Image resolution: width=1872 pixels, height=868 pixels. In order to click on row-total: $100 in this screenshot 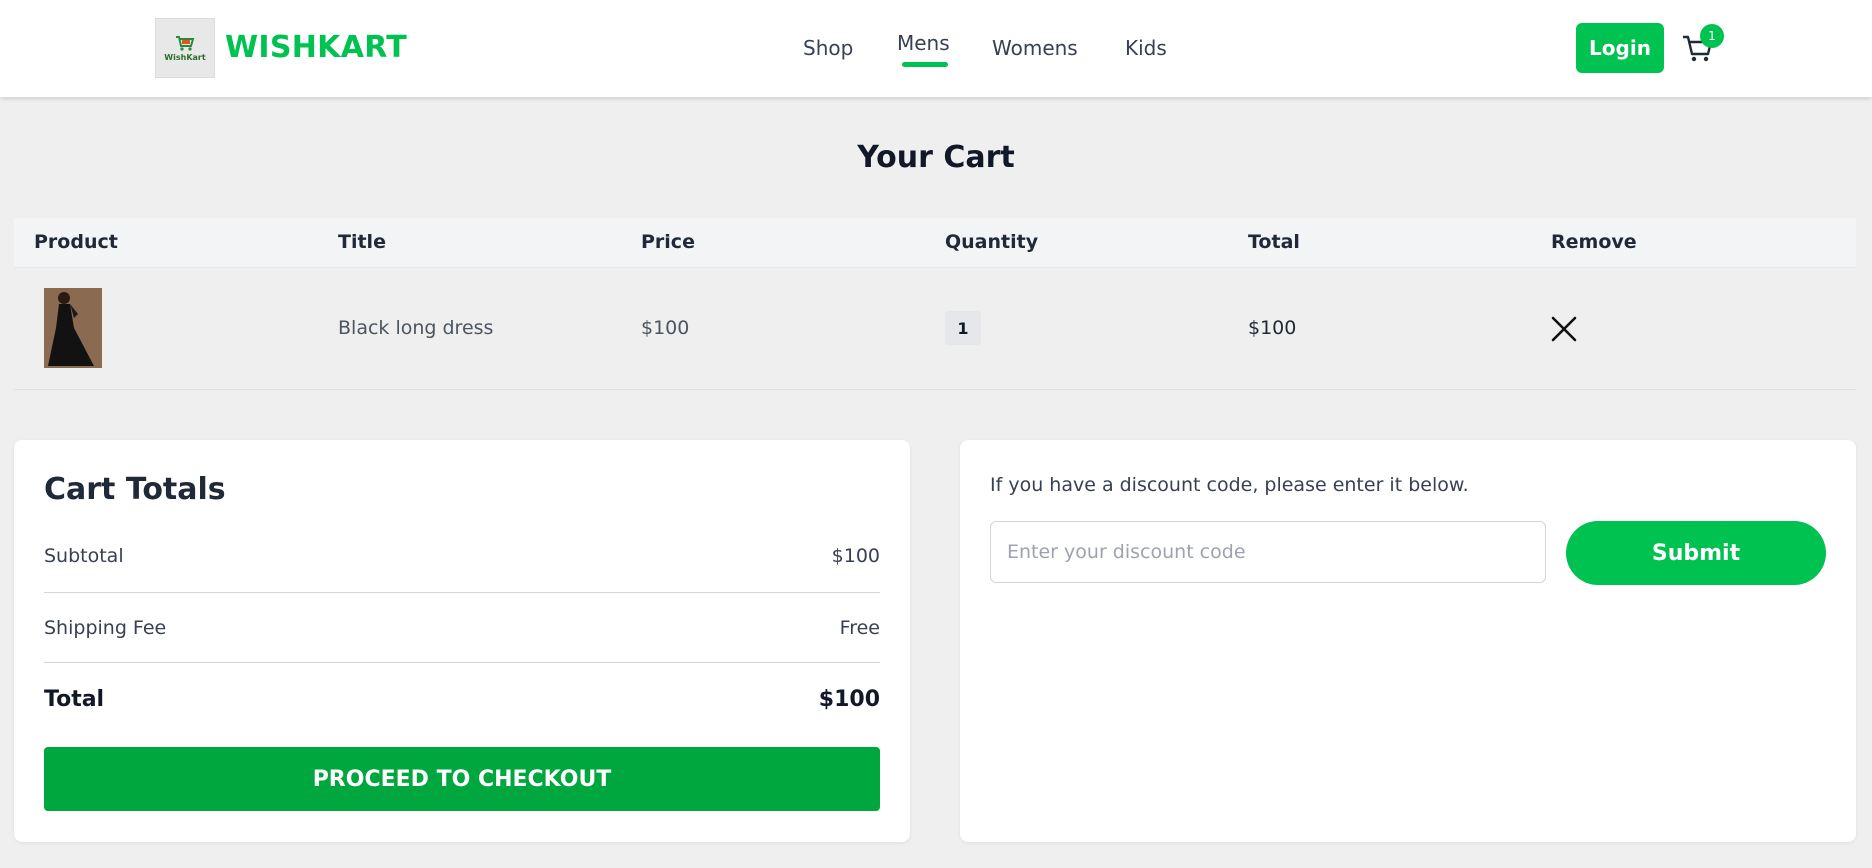, I will do `click(1272, 328)`.